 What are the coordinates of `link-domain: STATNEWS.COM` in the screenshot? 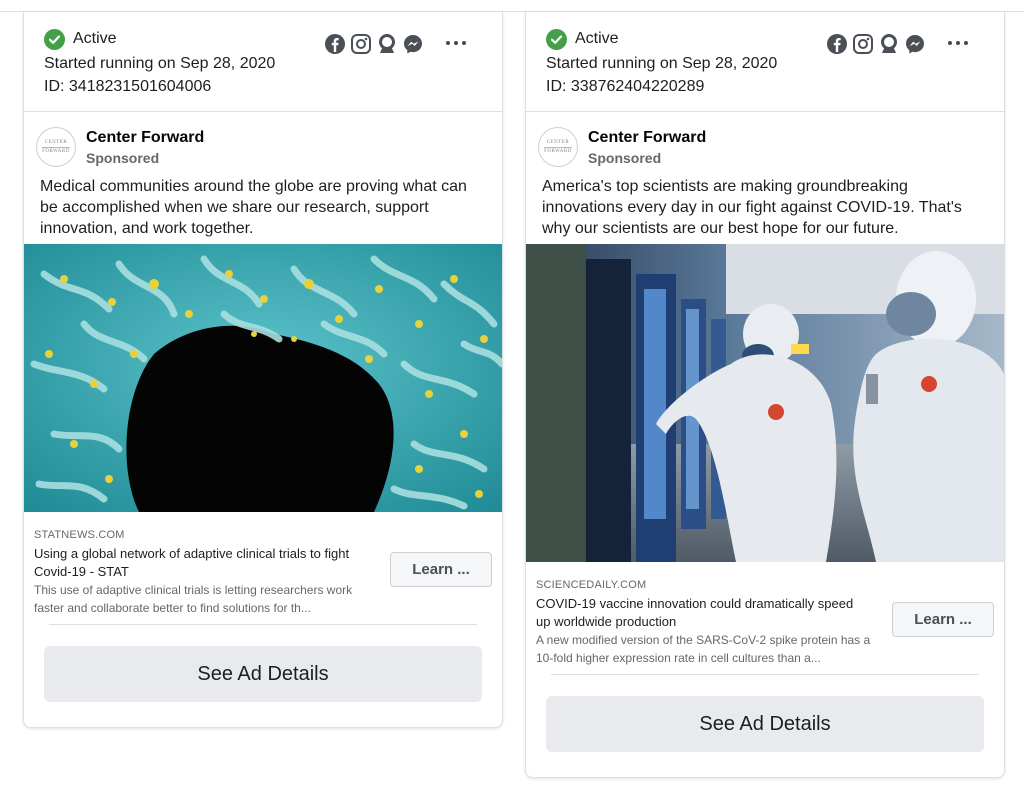 It's located at (79, 535).